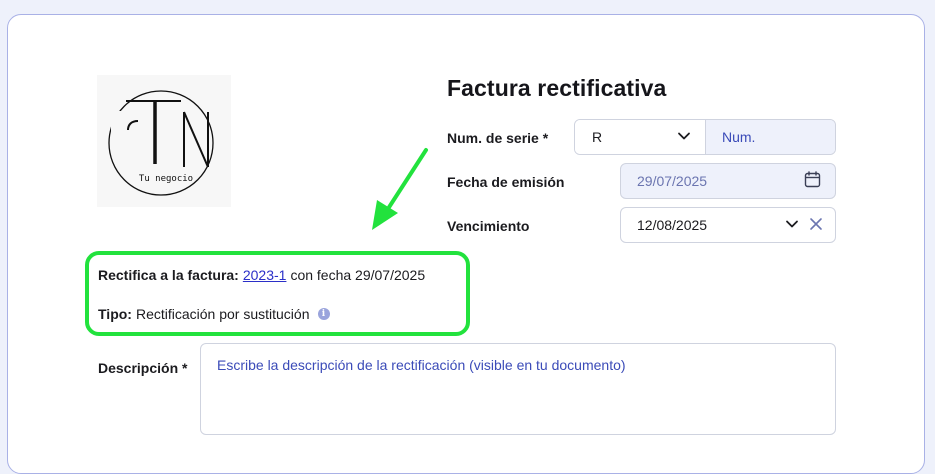 The width and height of the screenshot is (935, 474). Describe the element at coordinates (672, 225) in the screenshot. I see `vencimiento-value: 12/08/2025` at that location.